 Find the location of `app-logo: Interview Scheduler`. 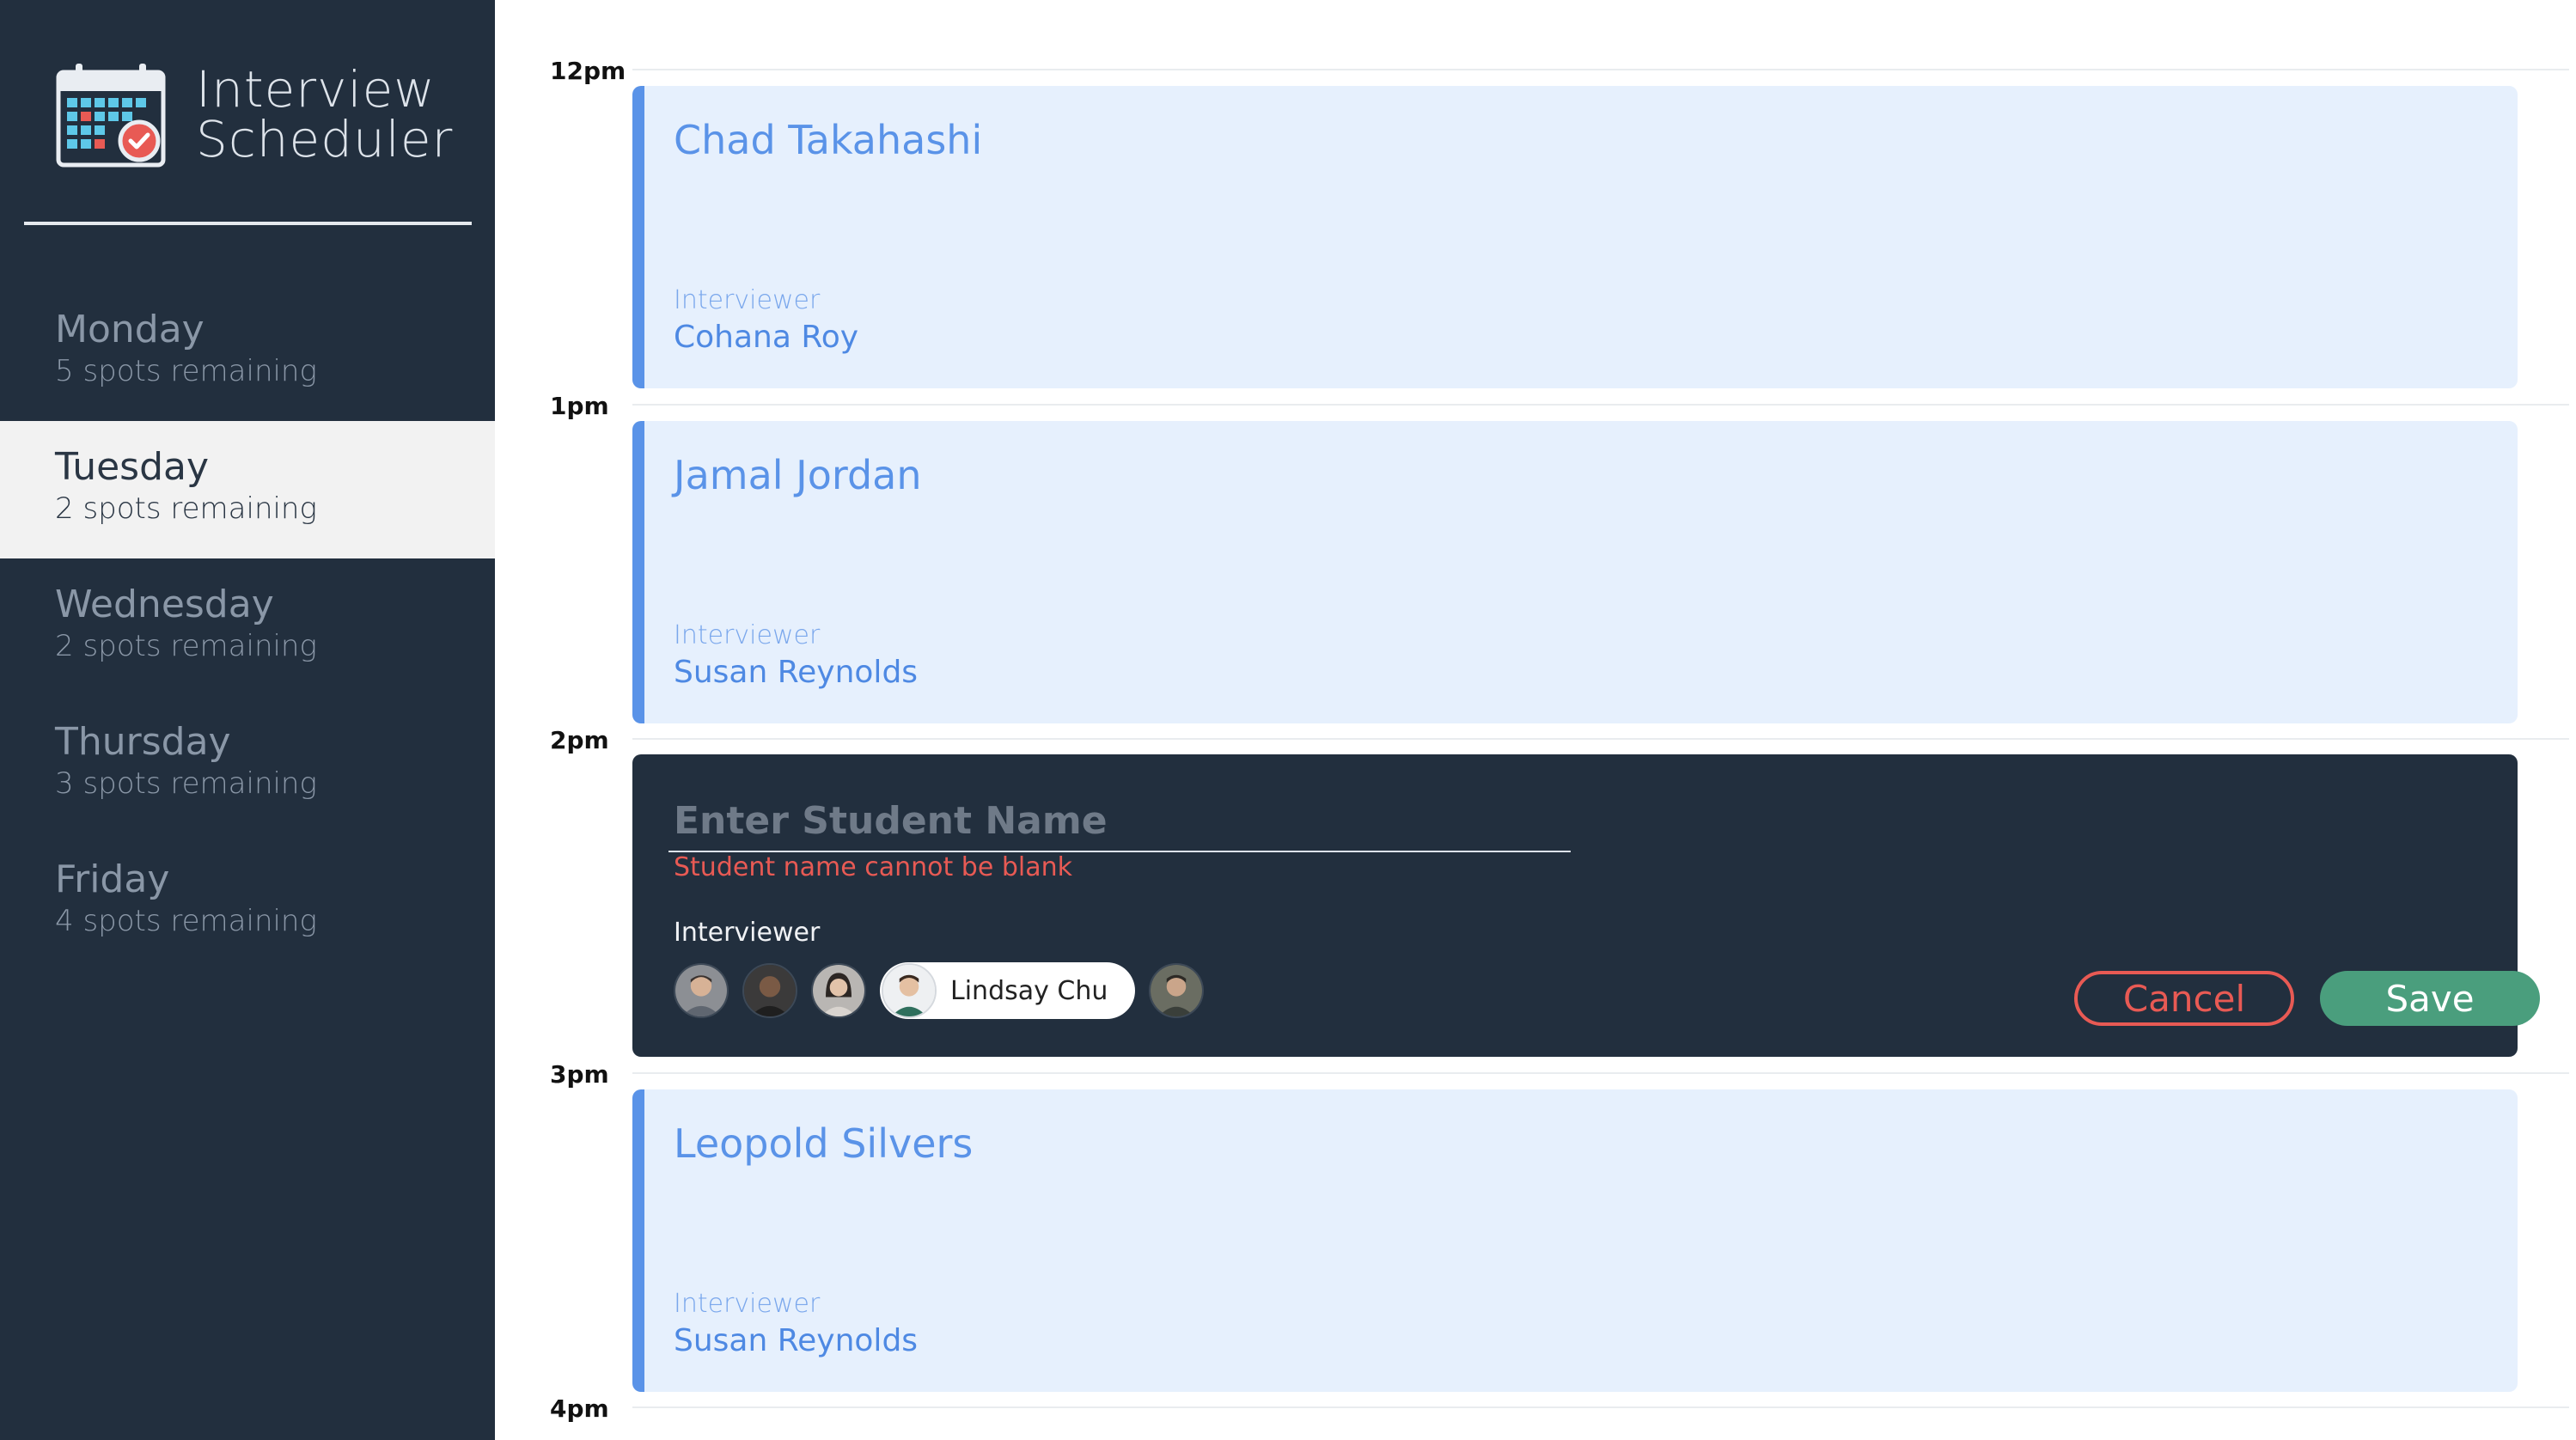

app-logo: Interview Scheduler is located at coordinates (254, 114).